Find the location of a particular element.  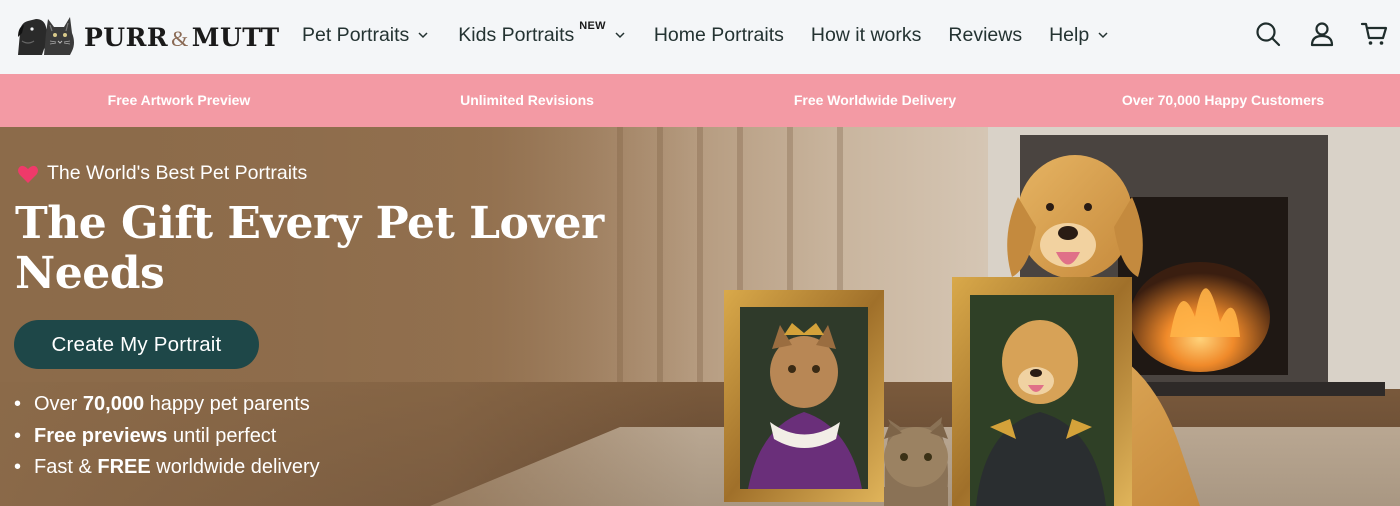

nav-item-how-it-works: How it works is located at coordinates (866, 35).